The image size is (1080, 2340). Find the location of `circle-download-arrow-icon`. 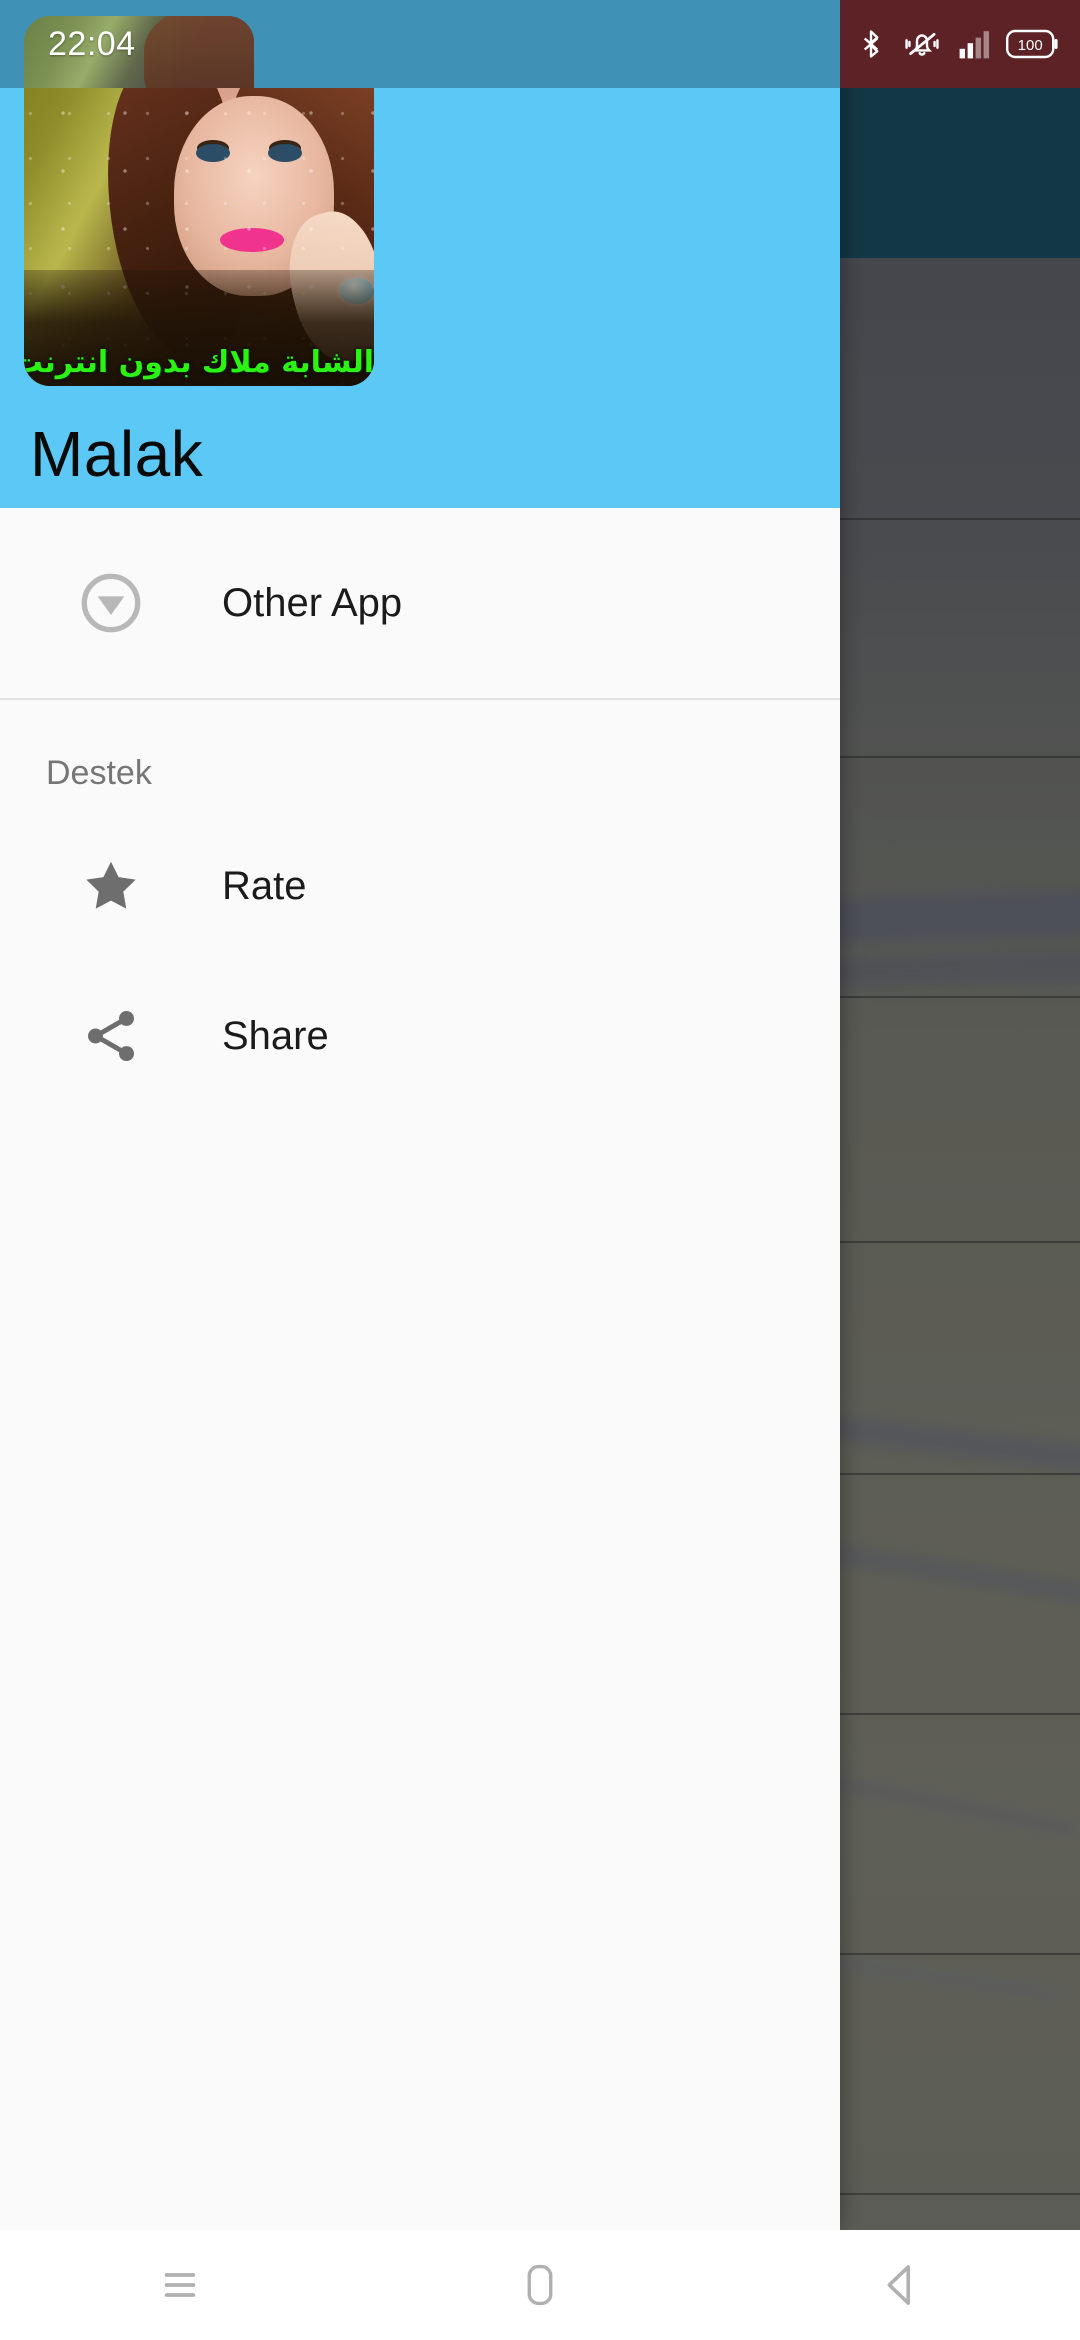

circle-download-arrow-icon is located at coordinates (111, 603).